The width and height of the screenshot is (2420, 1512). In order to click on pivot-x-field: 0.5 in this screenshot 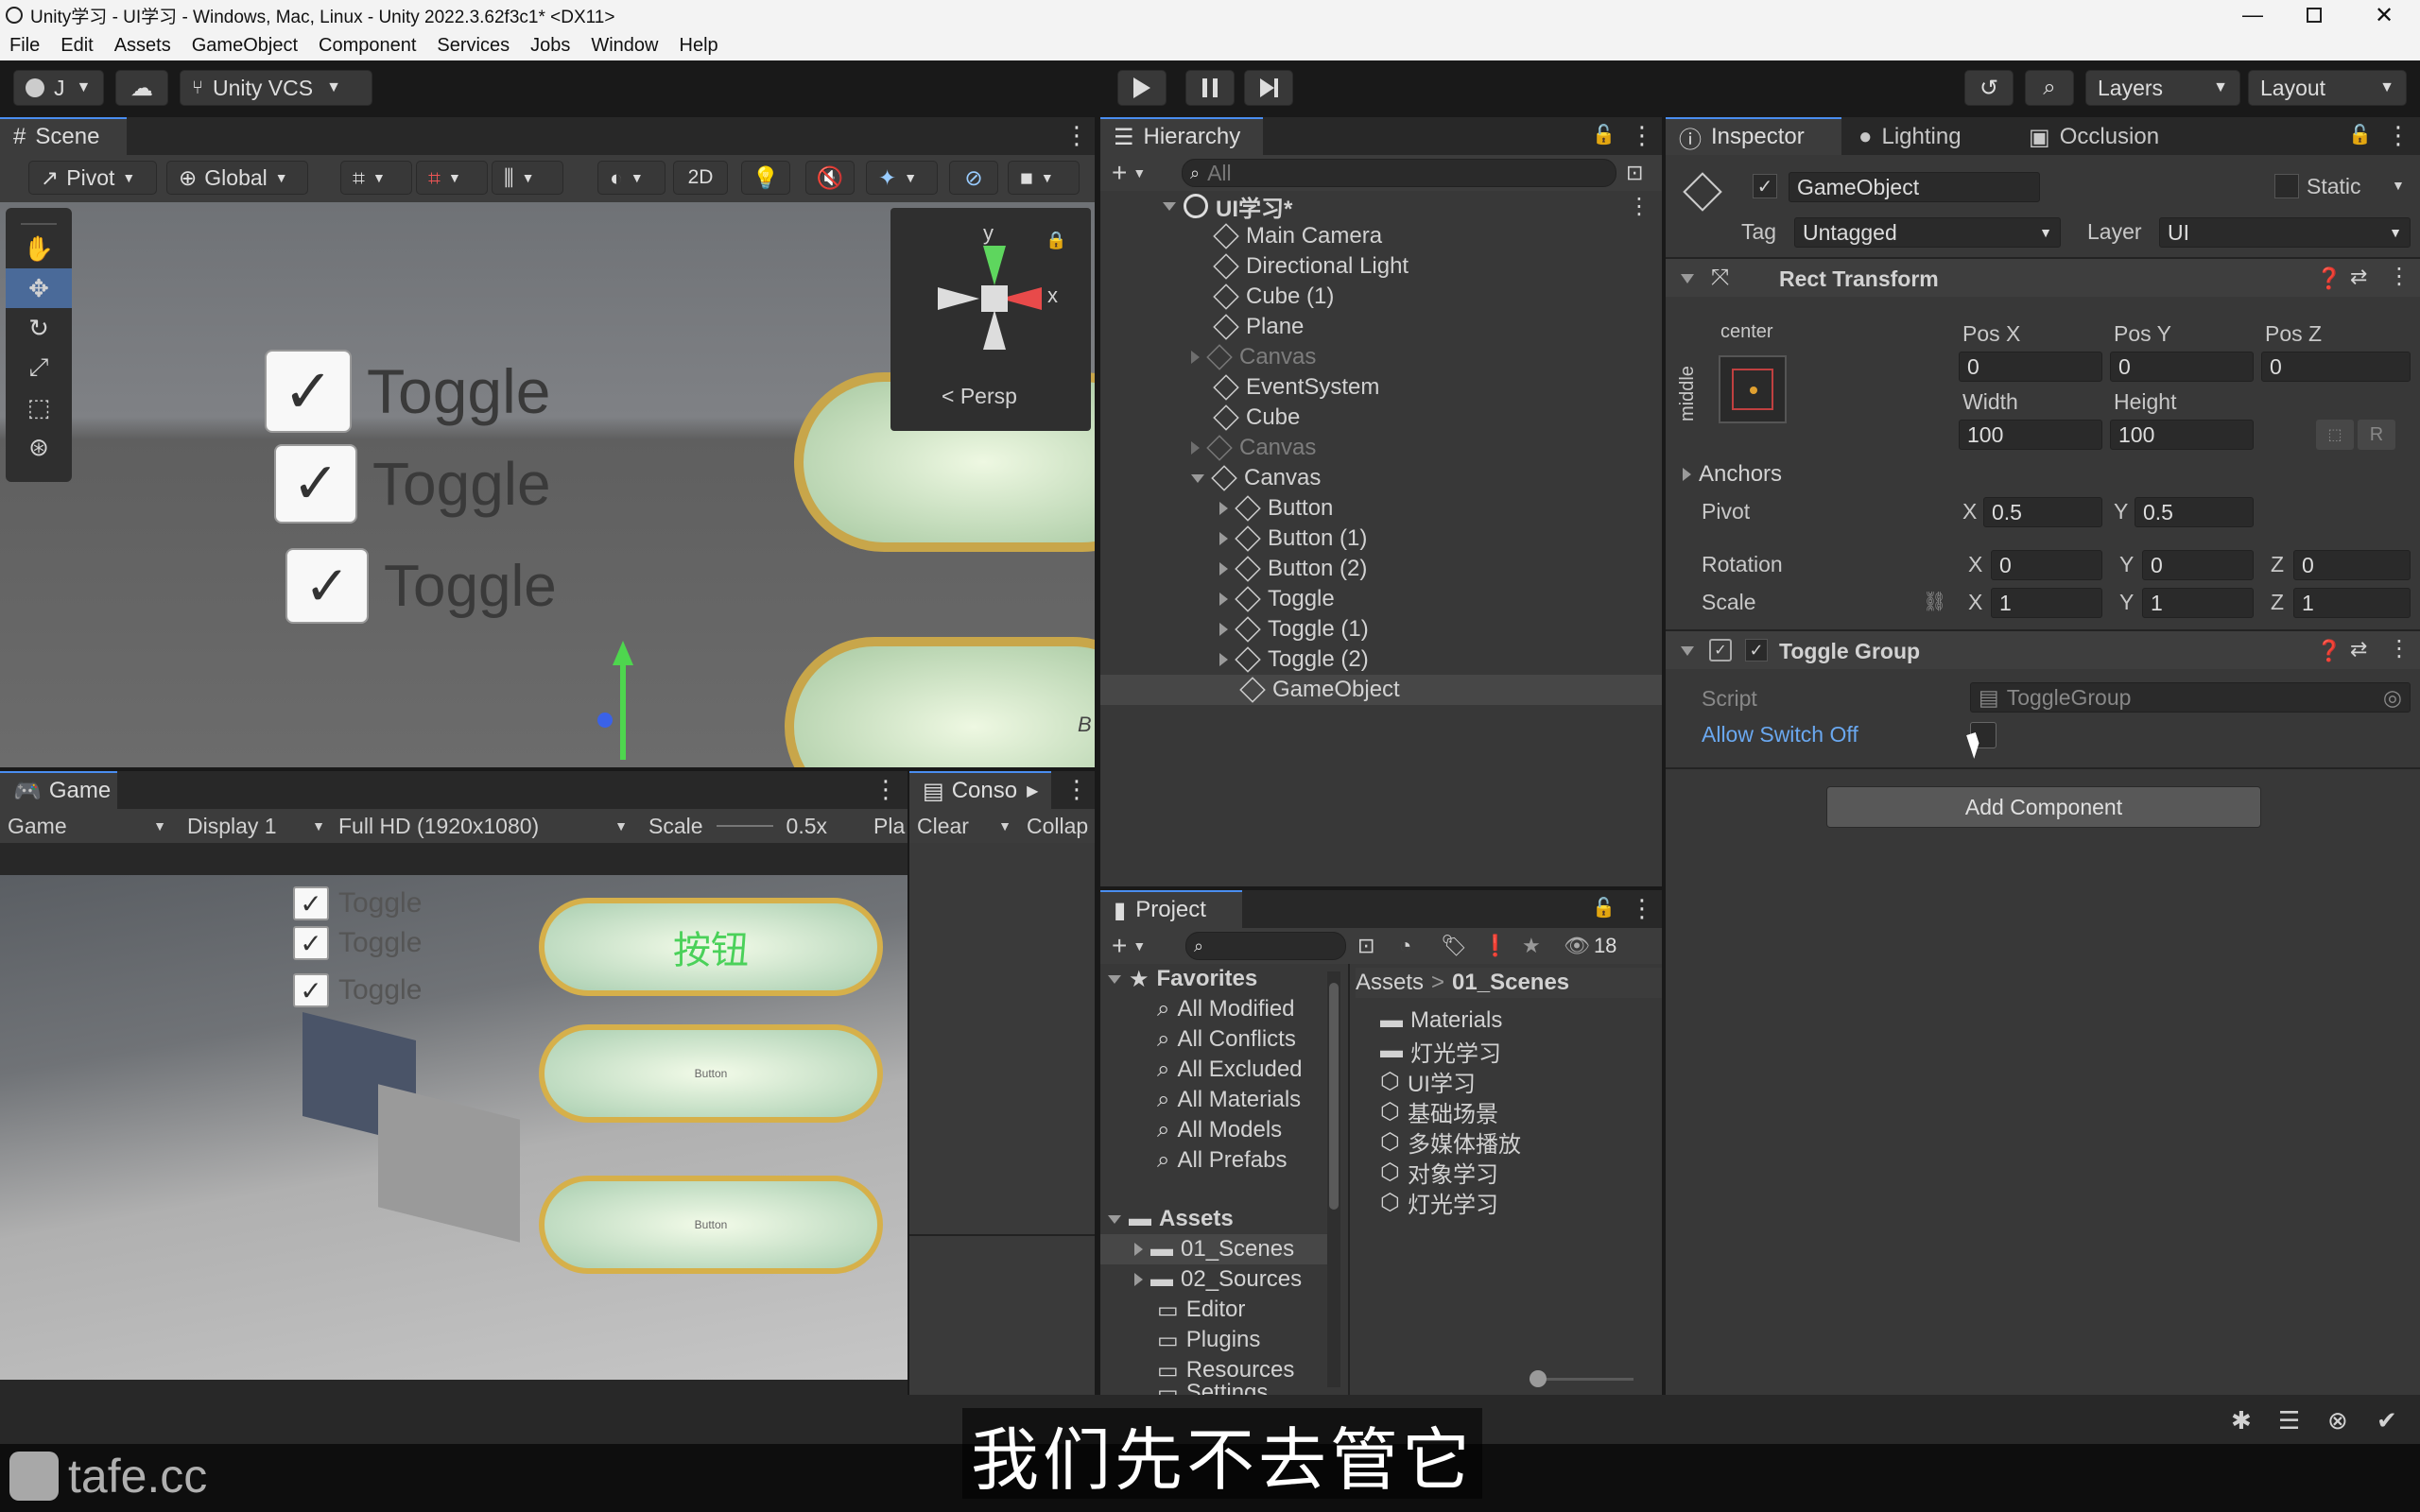, I will do `click(2042, 512)`.